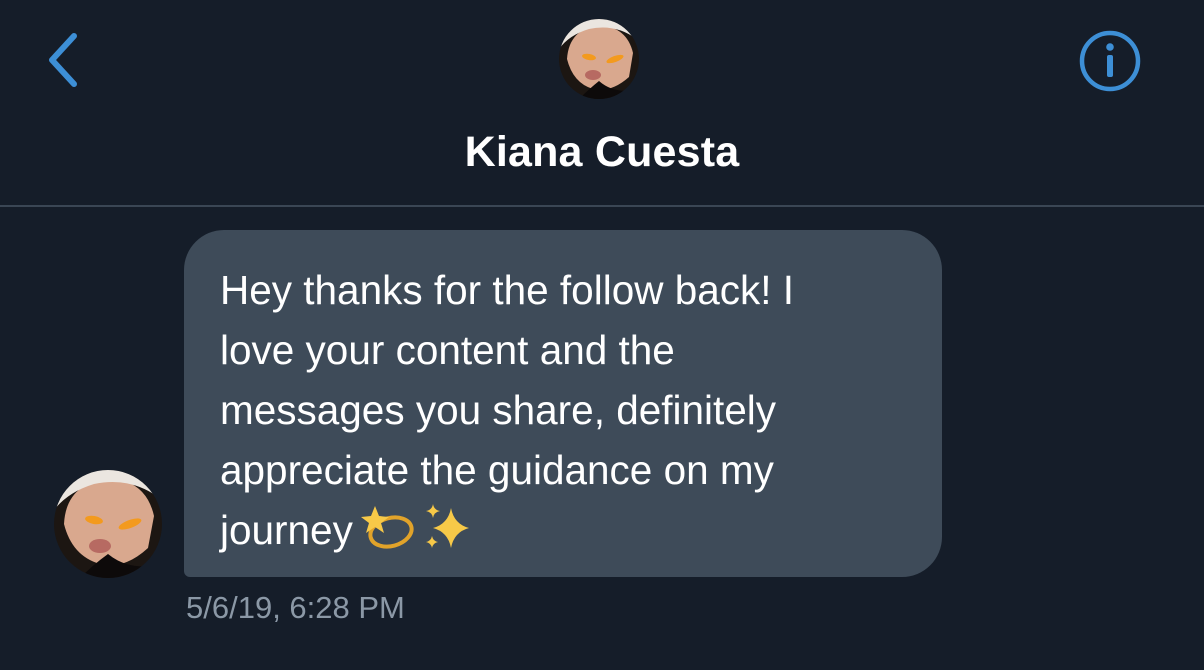  Describe the element at coordinates (507, 290) in the screenshot. I see `message-line: Hey thanks for the follow back! I` at that location.